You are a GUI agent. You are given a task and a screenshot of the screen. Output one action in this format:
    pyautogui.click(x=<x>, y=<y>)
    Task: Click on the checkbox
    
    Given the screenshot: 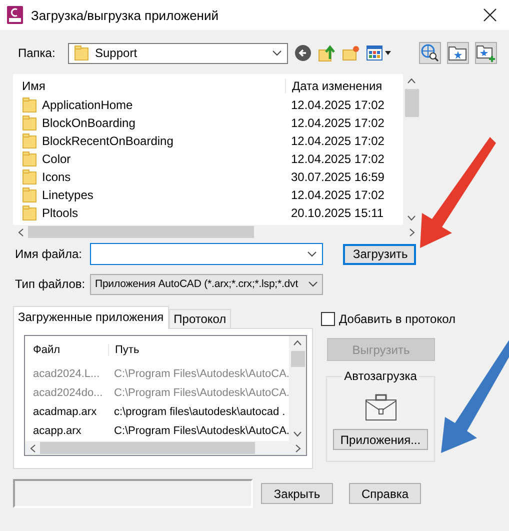 What is the action you would take?
    pyautogui.click(x=328, y=319)
    